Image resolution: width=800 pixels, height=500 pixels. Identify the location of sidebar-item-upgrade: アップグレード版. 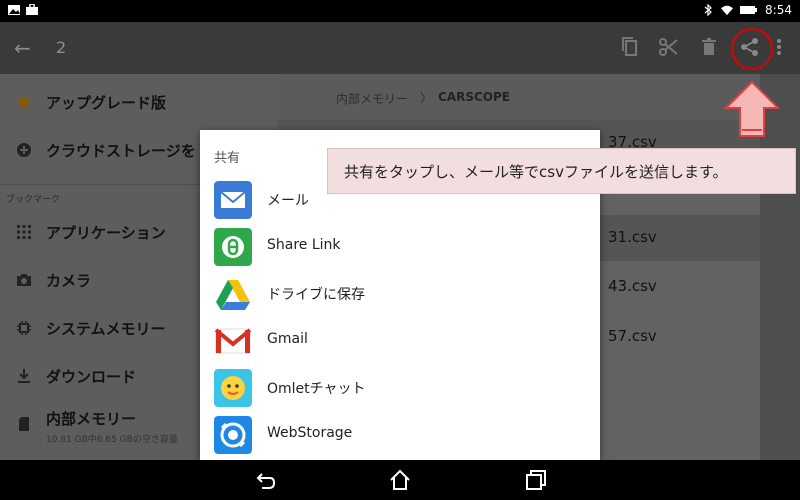
(139, 103).